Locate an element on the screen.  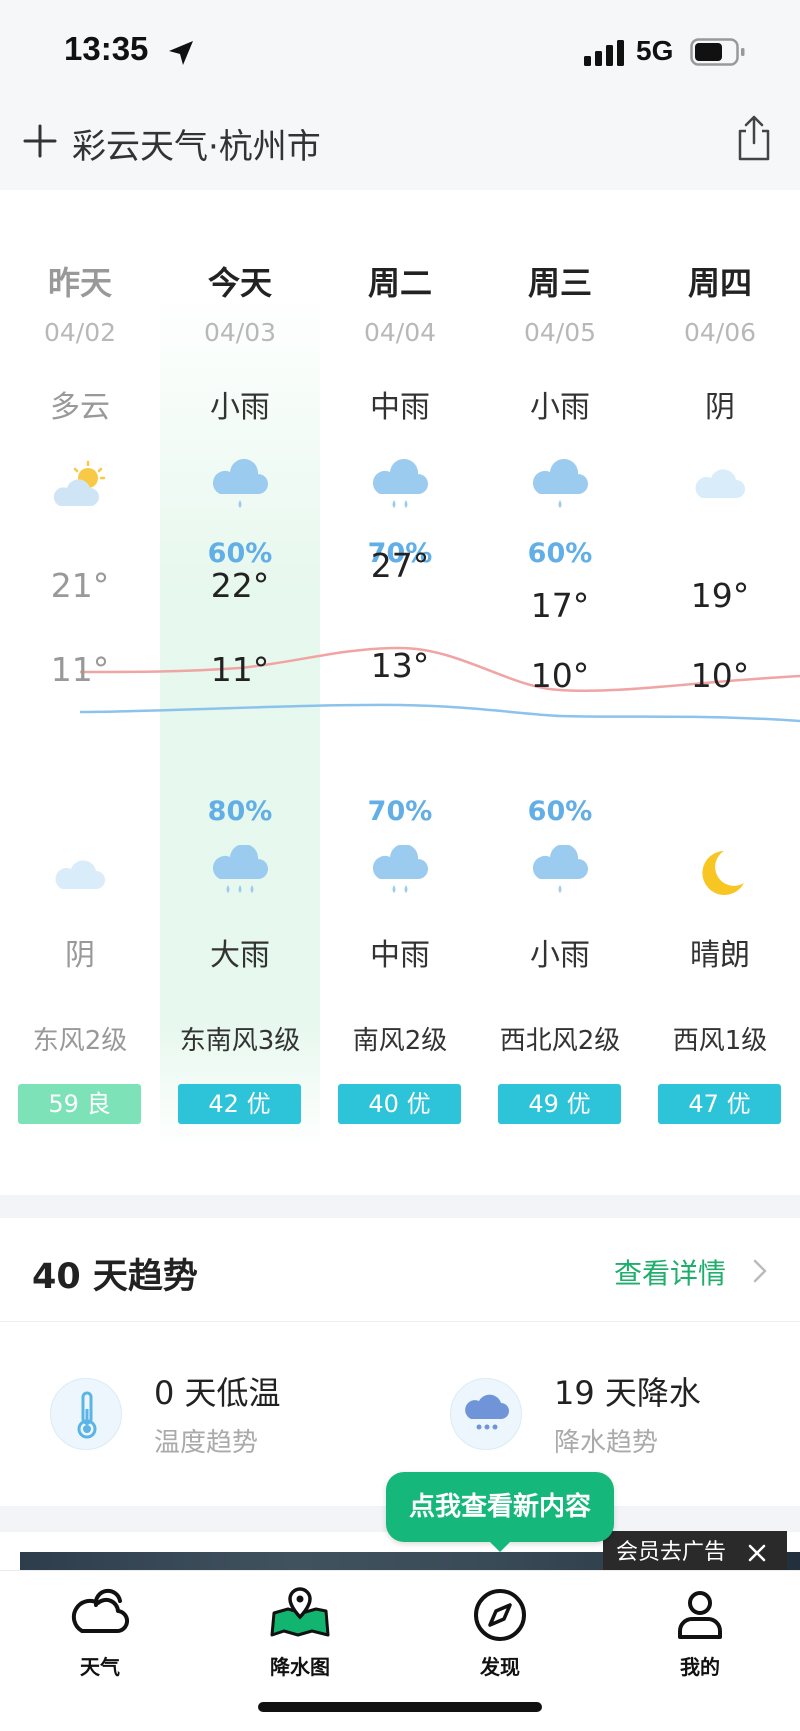
trend-main: 19 天降水 is located at coordinates (627, 1393).